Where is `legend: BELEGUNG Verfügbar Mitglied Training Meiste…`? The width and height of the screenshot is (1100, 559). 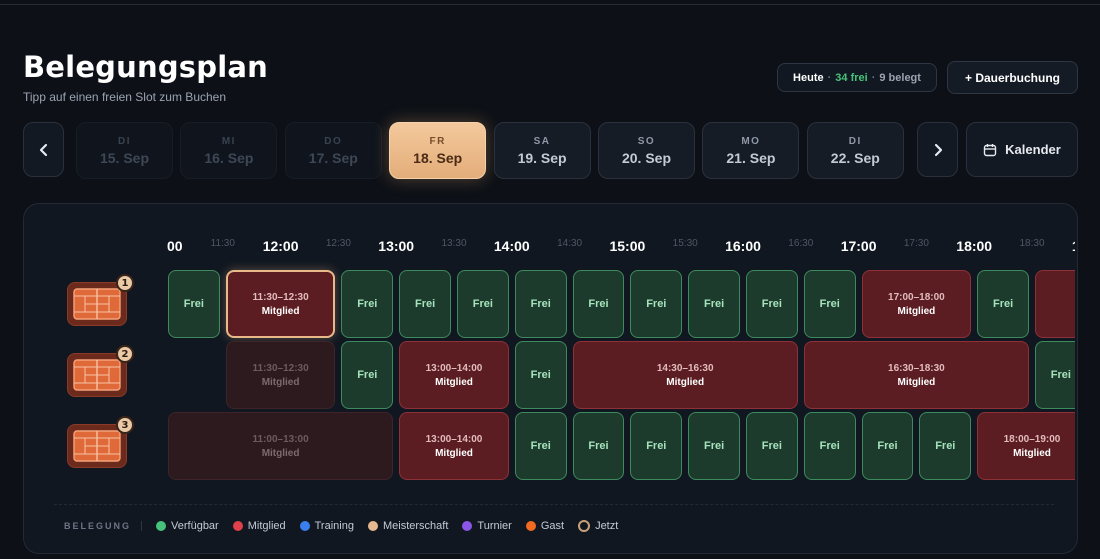 legend: BELEGUNG Verfügbar Mitglied Training Meiste… is located at coordinates (341, 526).